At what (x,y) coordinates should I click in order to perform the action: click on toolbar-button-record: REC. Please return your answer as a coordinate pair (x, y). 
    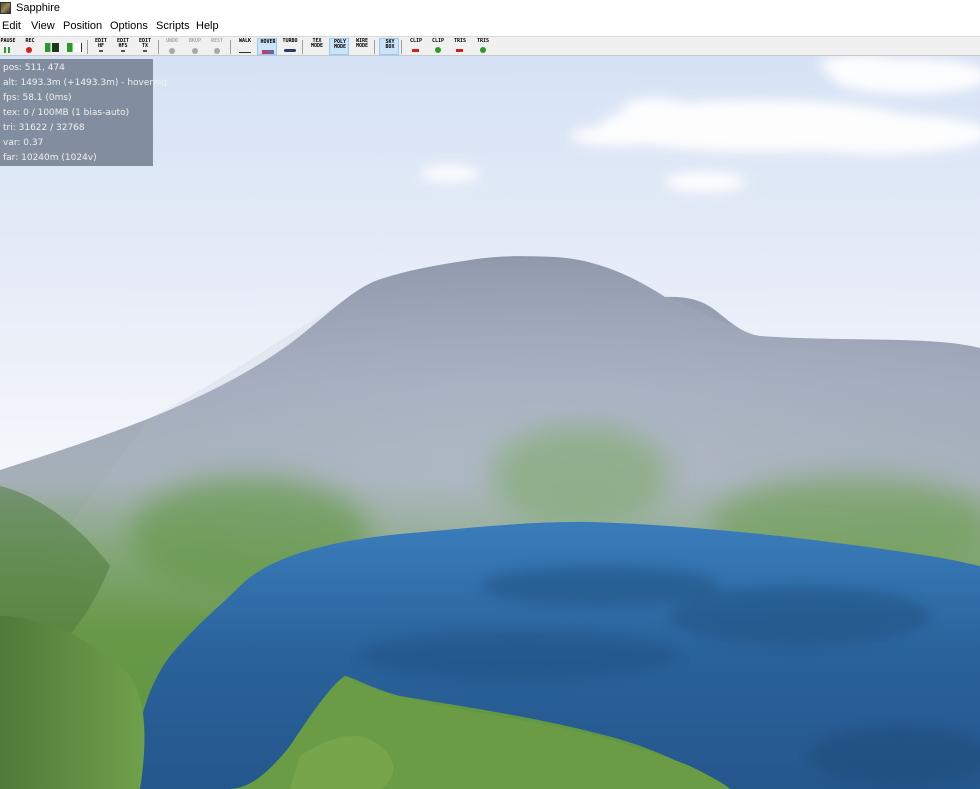
    Looking at the image, I should click on (30, 46).